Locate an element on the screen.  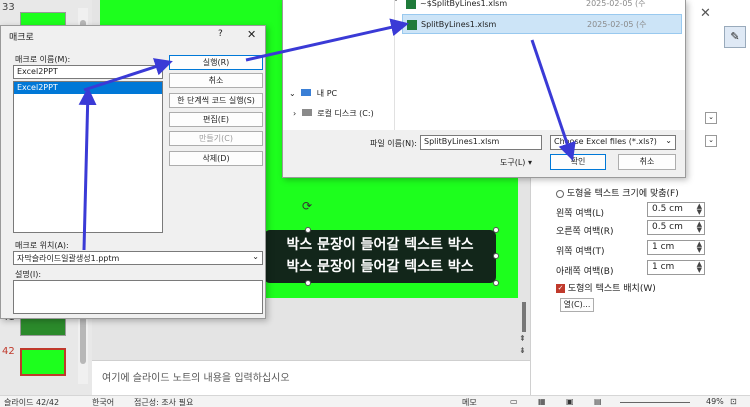
pane-close-icon: ✕ is located at coordinates (705, 13).